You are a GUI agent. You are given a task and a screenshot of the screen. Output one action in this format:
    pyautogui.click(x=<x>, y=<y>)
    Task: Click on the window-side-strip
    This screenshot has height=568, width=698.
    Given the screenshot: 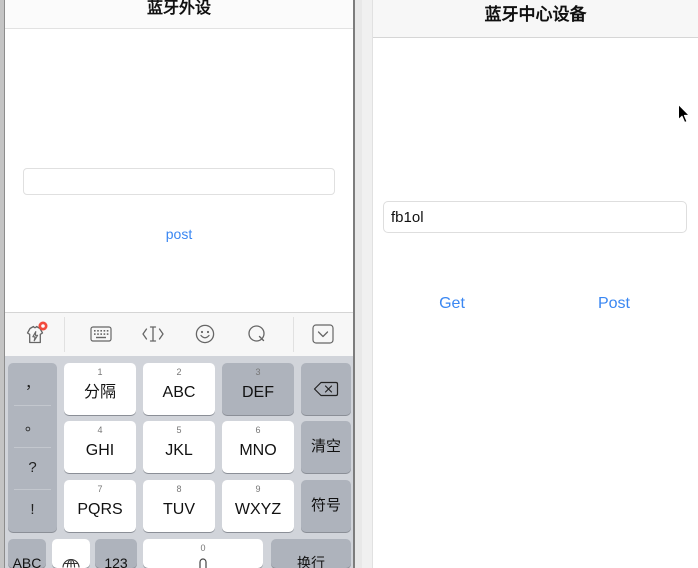 What is the action you would take?
    pyautogui.click(x=367, y=284)
    